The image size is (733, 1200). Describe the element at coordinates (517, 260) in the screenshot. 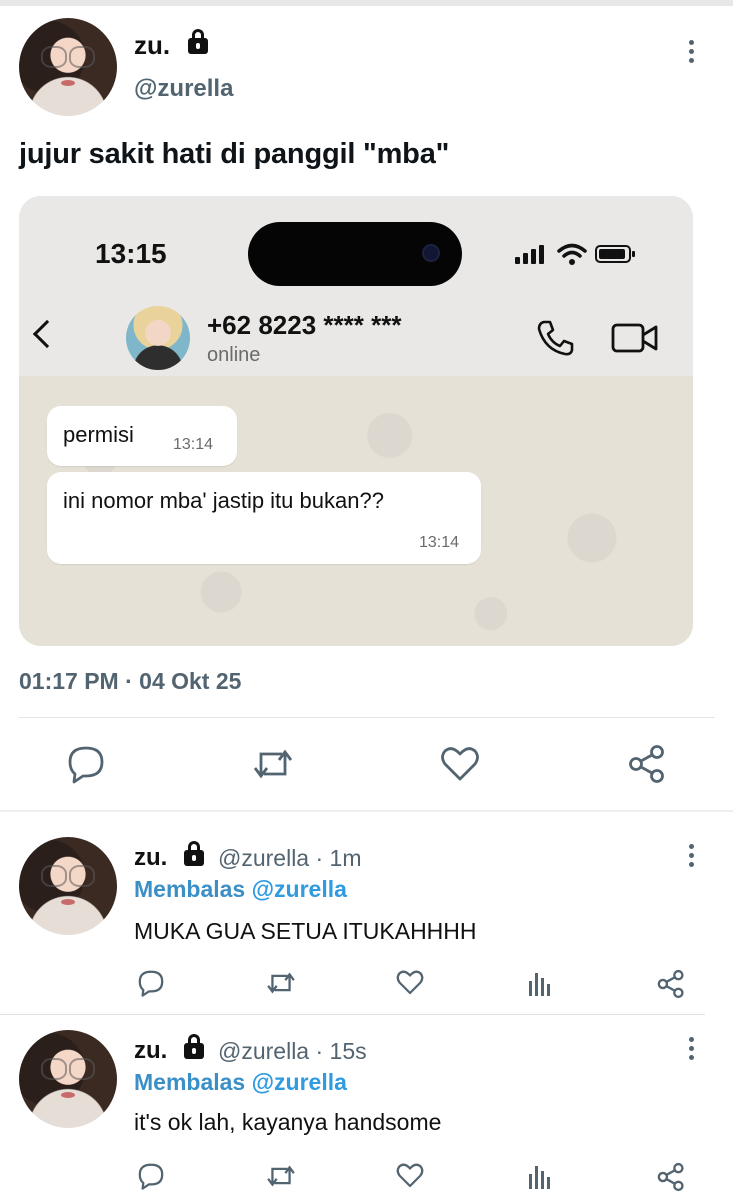

I see `signal-icon` at that location.